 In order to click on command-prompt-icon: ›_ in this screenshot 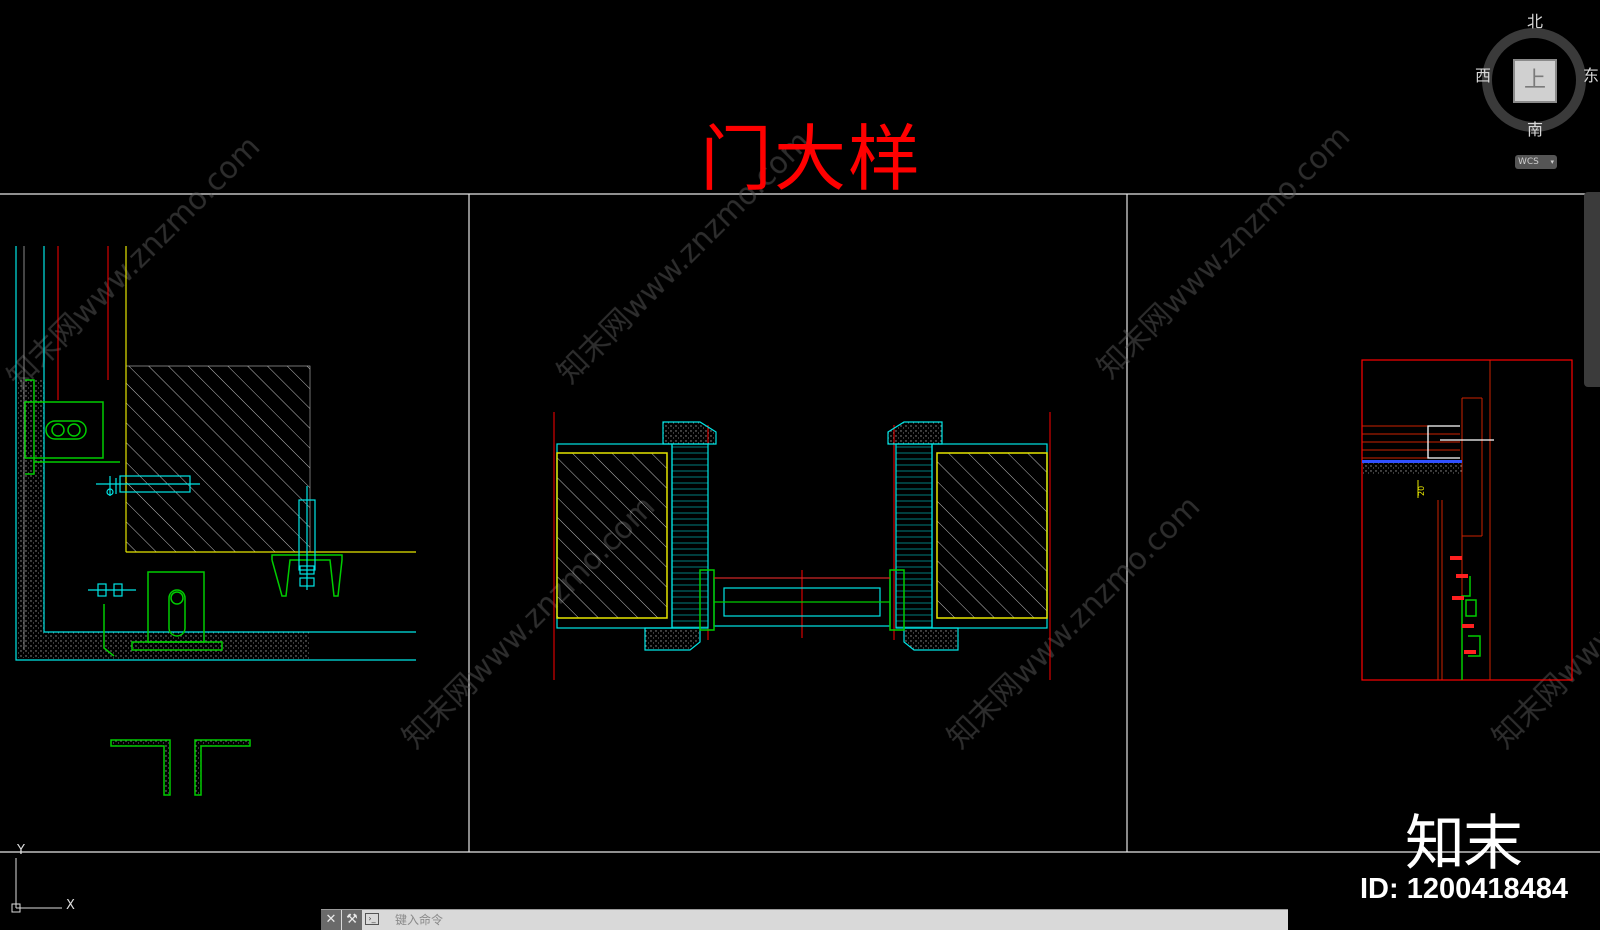, I will do `click(372, 919)`.